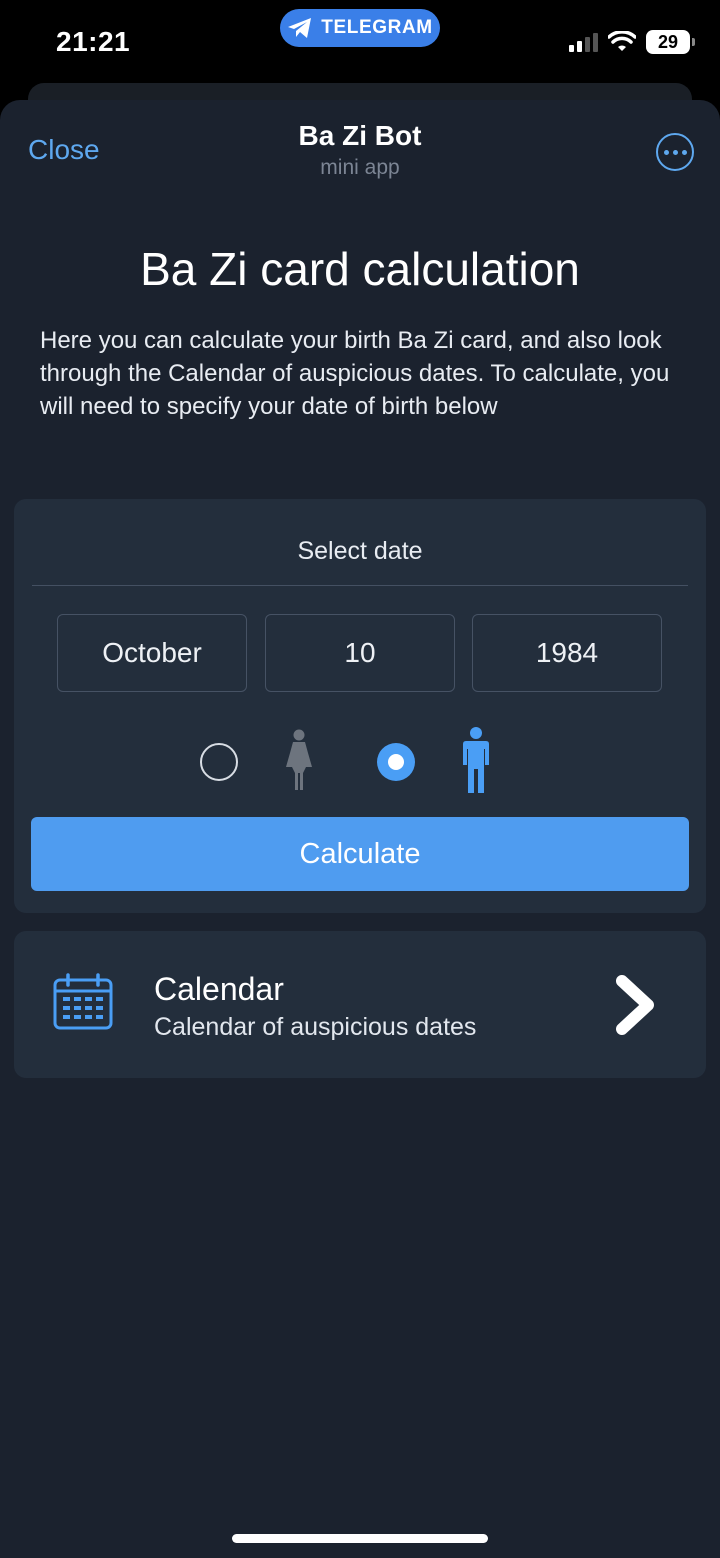 This screenshot has width=720, height=1558. I want to click on header-title-block: Ba Zi Bot mini app, so click(360, 150).